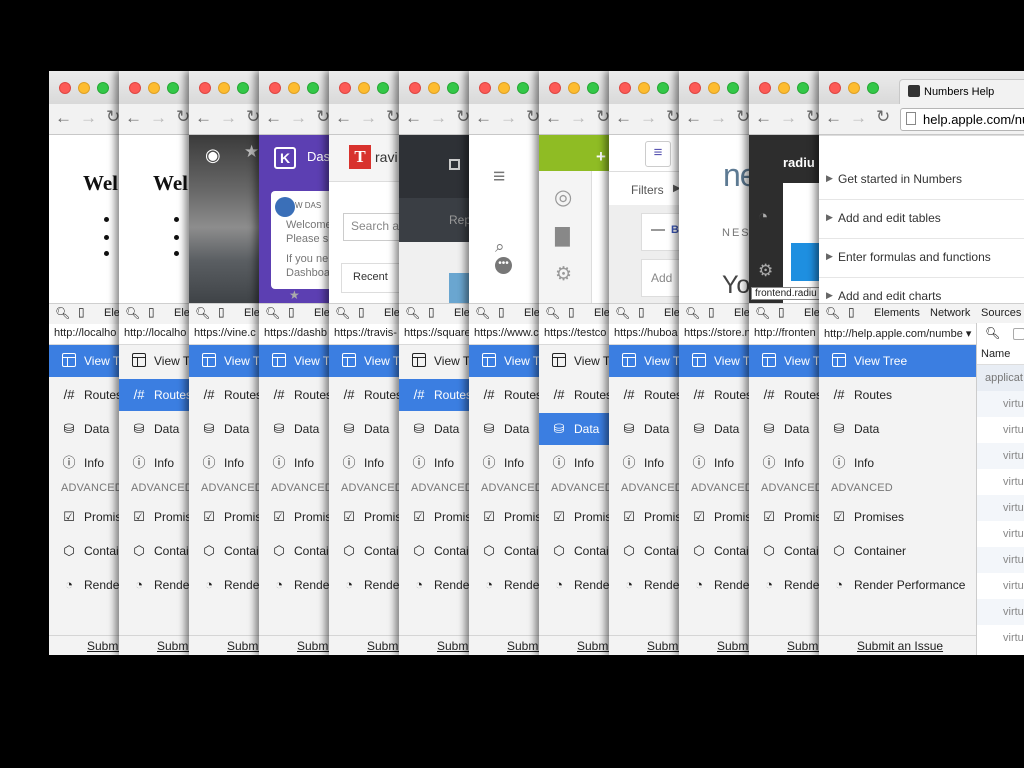 This screenshot has width=1024, height=768. What do you see at coordinates (897, 517) in the screenshot?
I see `sidebar-item-promises: ☑ Promises` at bounding box center [897, 517].